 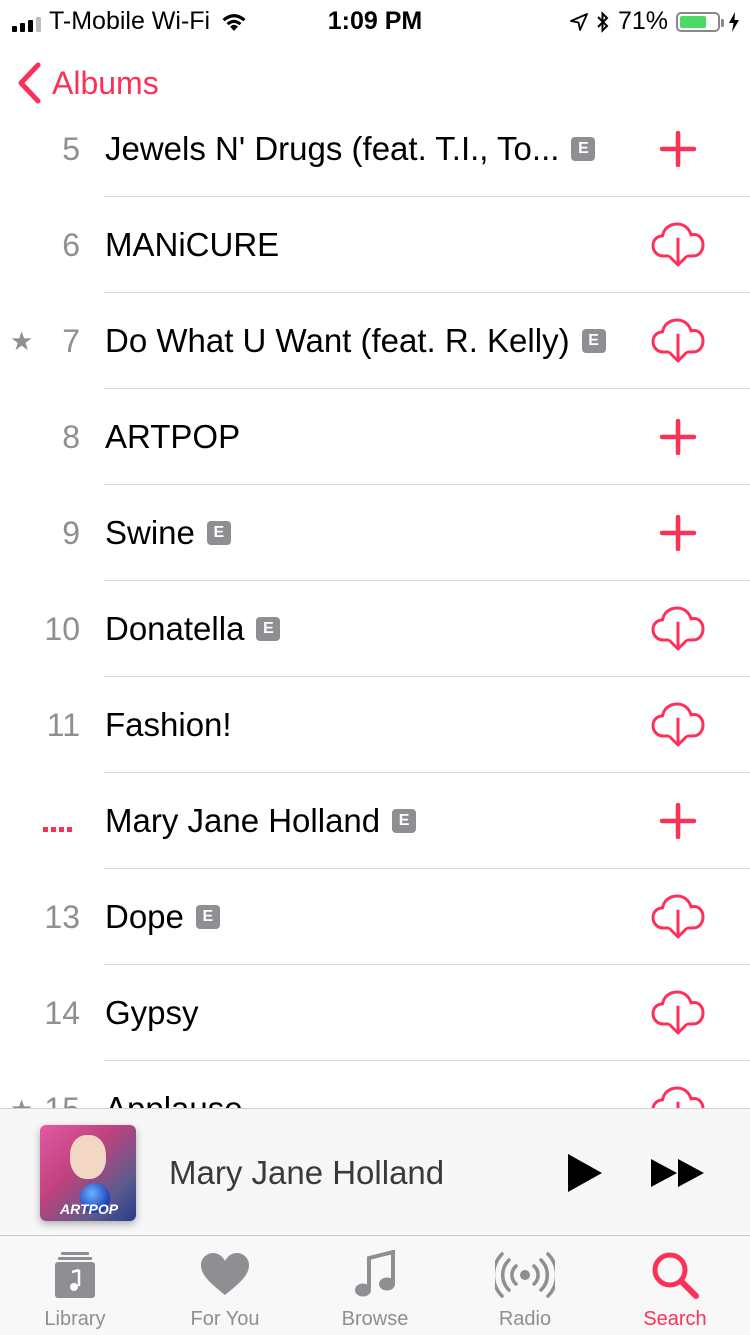 What do you see at coordinates (62, 1013) in the screenshot?
I see `track-number: 14` at bounding box center [62, 1013].